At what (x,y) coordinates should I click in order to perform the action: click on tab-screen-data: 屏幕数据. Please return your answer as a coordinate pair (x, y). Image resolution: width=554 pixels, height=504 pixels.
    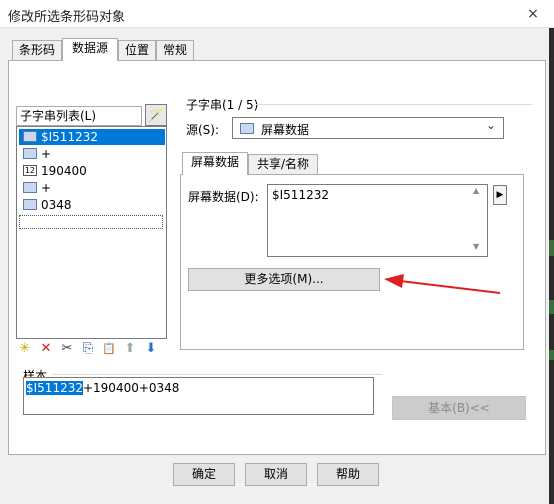
    Looking at the image, I should click on (215, 163).